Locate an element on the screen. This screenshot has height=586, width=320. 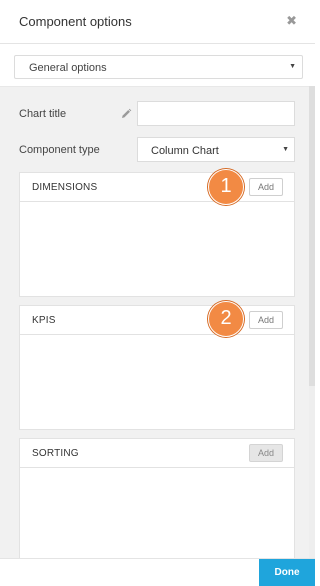
close-icon: ✖ is located at coordinates (291, 21).